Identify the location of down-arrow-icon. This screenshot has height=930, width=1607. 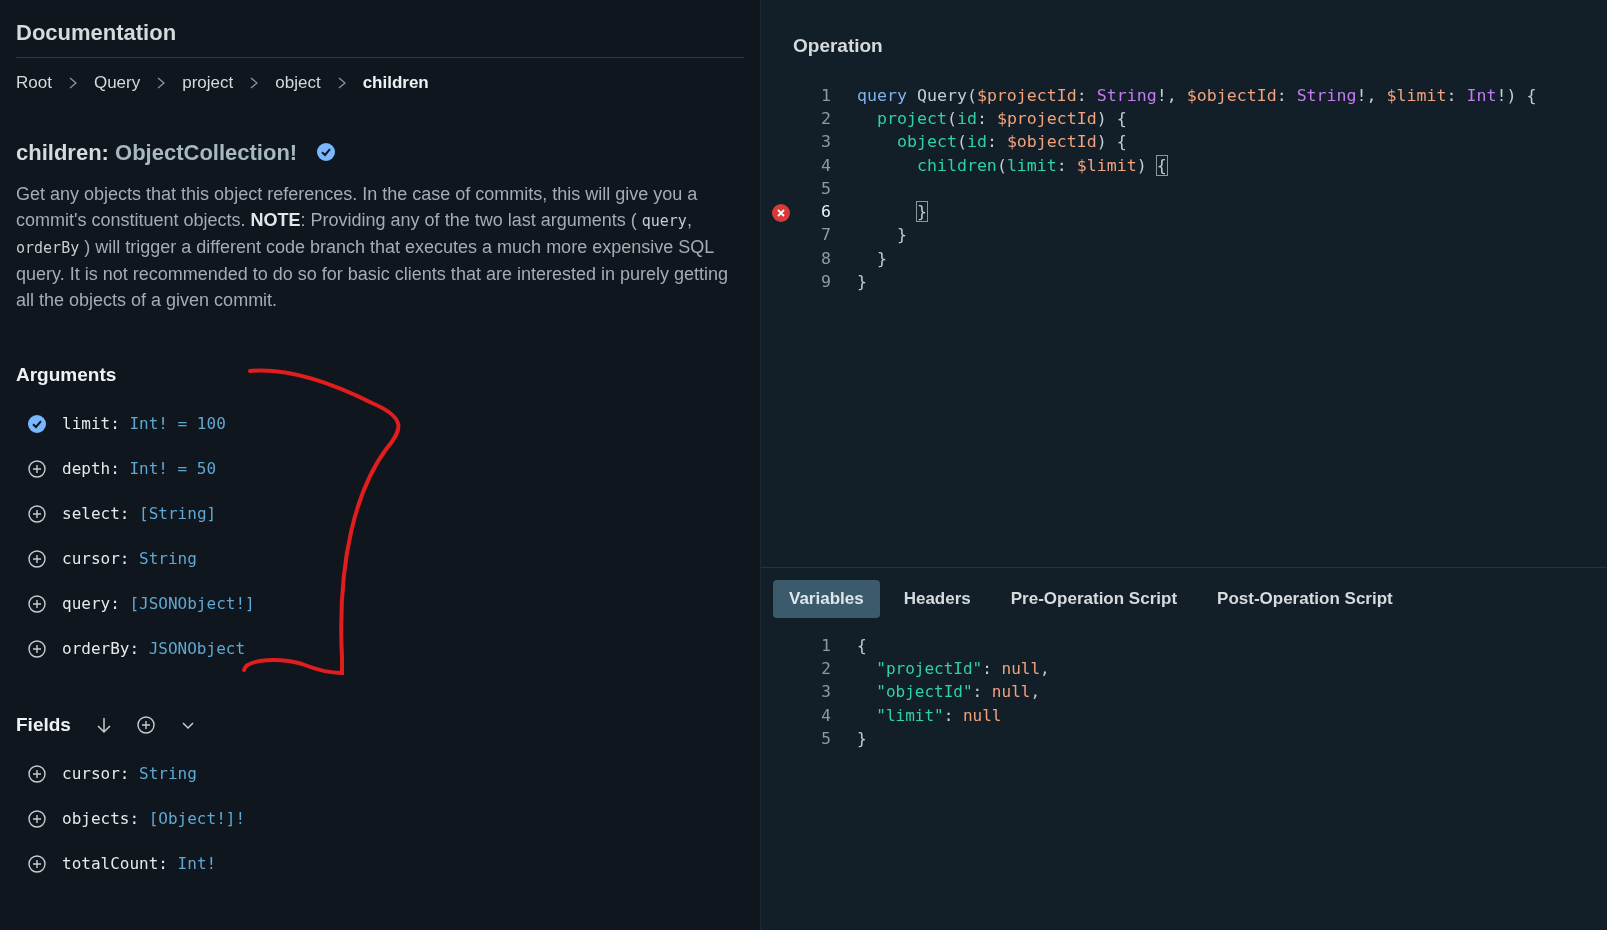
(103, 725).